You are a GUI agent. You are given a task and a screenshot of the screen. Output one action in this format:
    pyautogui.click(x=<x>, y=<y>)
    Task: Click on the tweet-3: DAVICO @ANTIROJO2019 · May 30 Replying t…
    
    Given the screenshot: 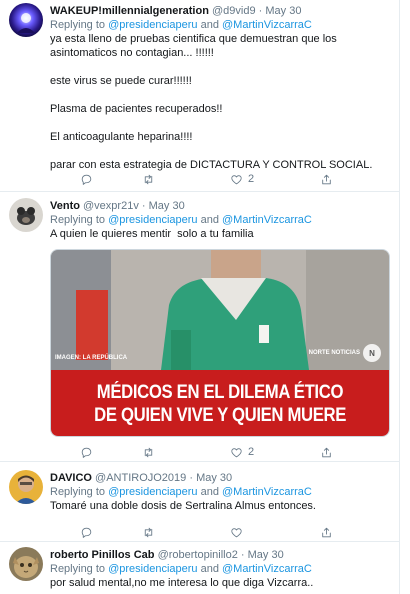 What is the action you would take?
    pyautogui.click(x=199, y=502)
    